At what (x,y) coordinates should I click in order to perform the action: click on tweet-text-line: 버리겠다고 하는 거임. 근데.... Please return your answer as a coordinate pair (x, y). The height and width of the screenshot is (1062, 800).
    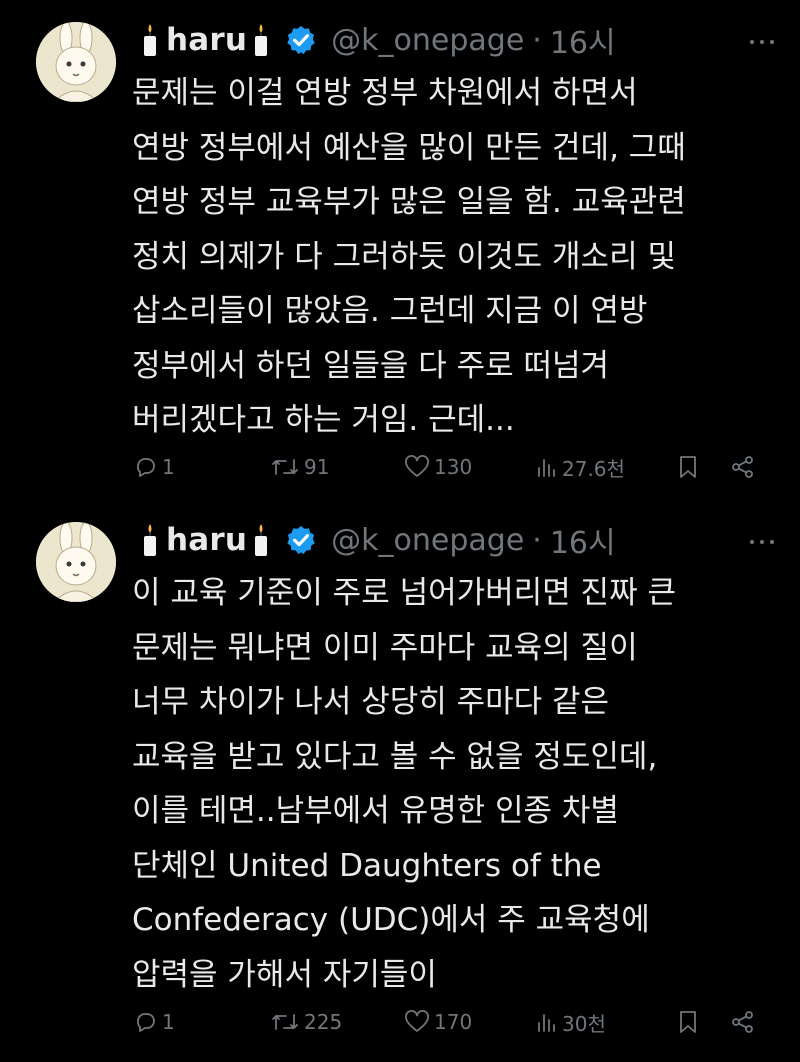
    Looking at the image, I should click on (323, 420).